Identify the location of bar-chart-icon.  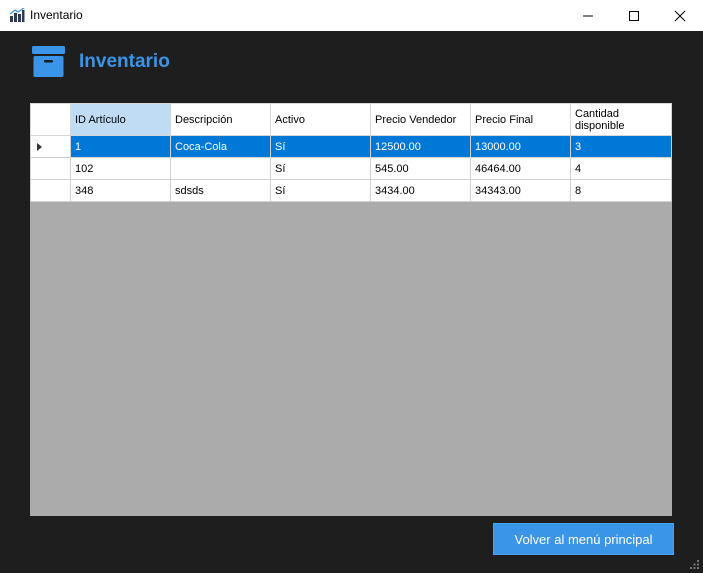
(17, 15).